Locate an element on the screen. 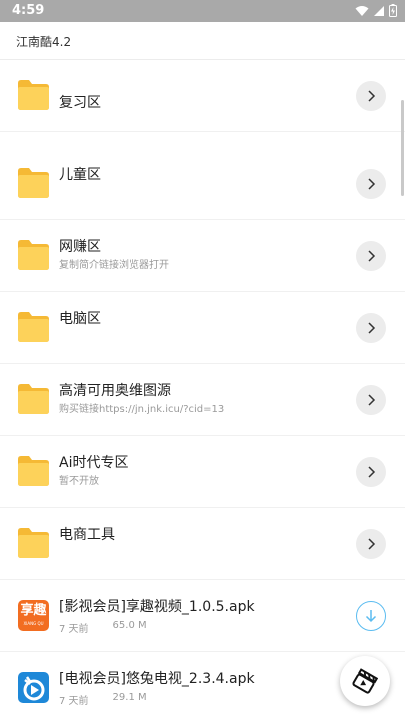 Image resolution: width=405 pixels, height=720 pixels. folder-subtitle: 复制简介链接浏览器打开 is located at coordinates (114, 265).